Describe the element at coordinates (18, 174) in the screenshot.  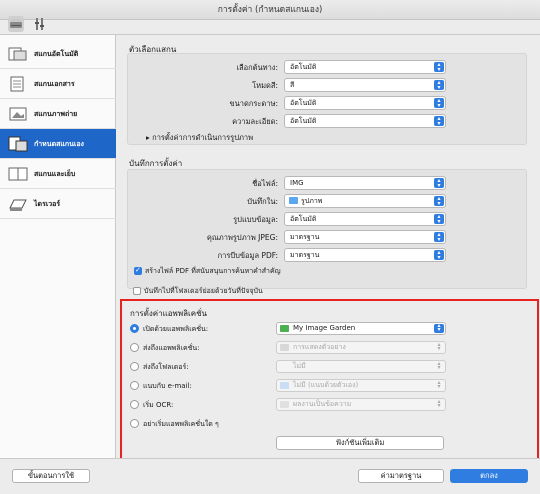
I see `stitch-scan-icon` at that location.